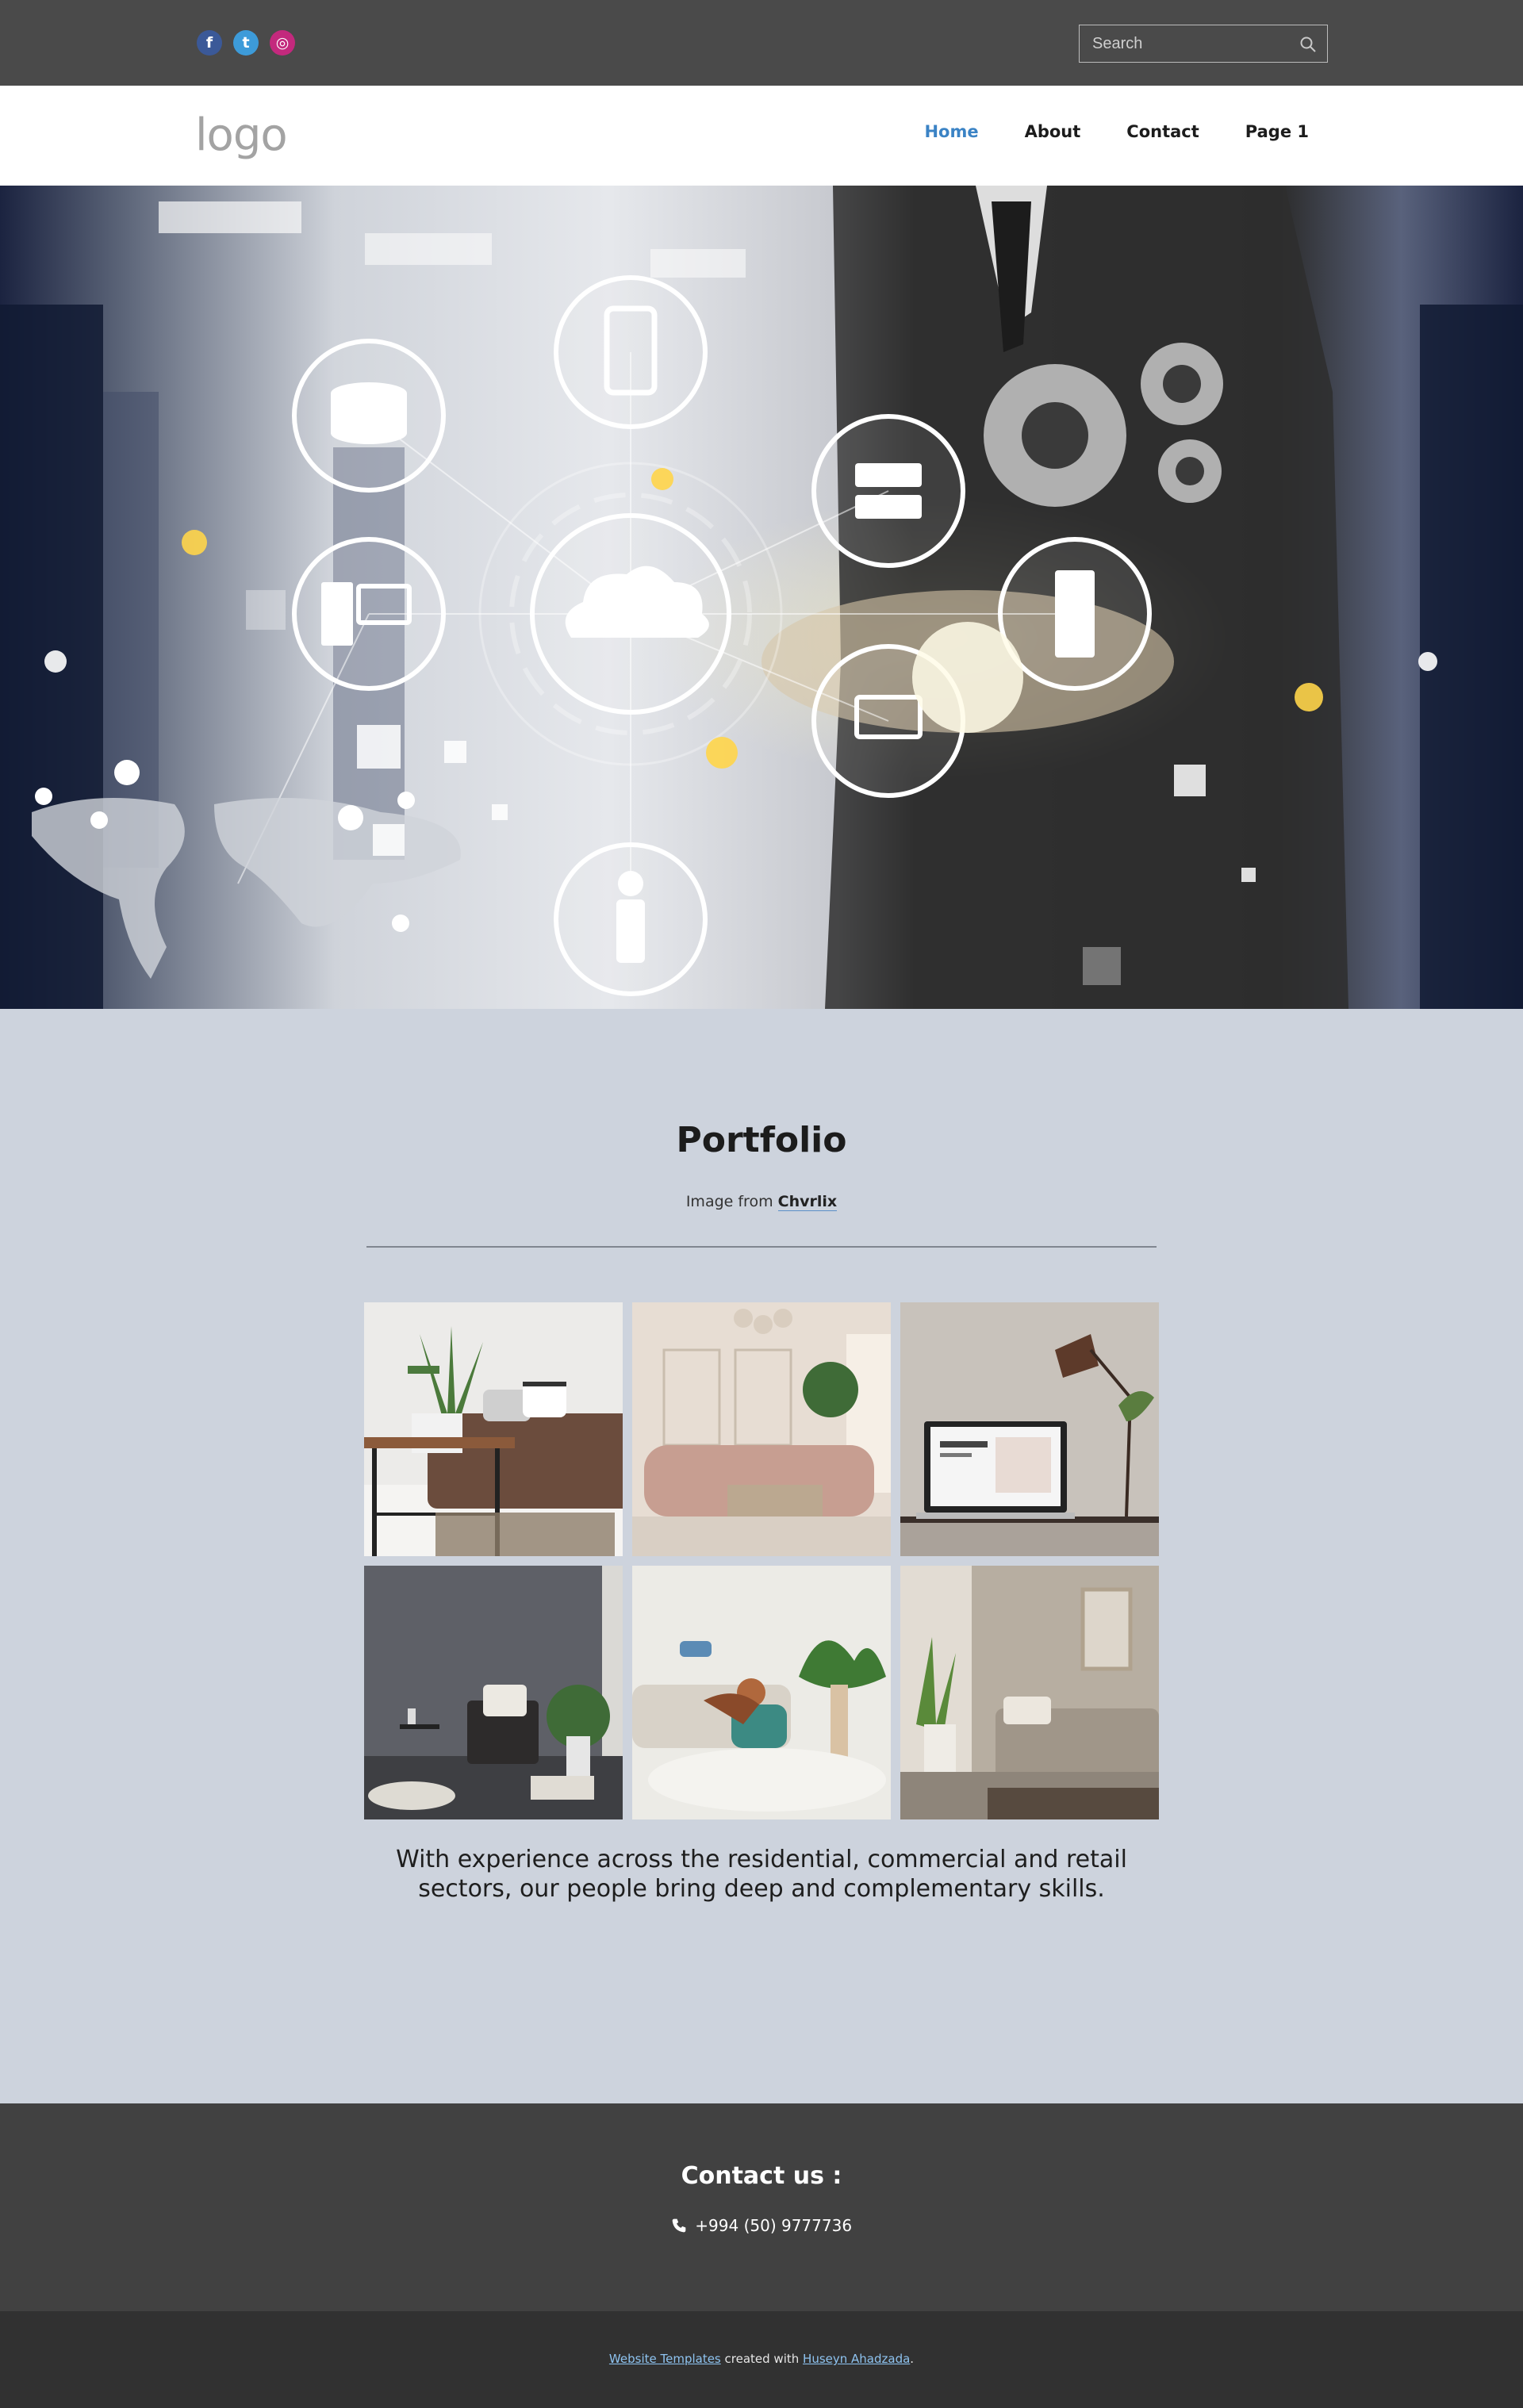 The height and width of the screenshot is (2408, 1523). What do you see at coordinates (807, 1202) in the screenshot?
I see `credit-link: Chvrlix` at bounding box center [807, 1202].